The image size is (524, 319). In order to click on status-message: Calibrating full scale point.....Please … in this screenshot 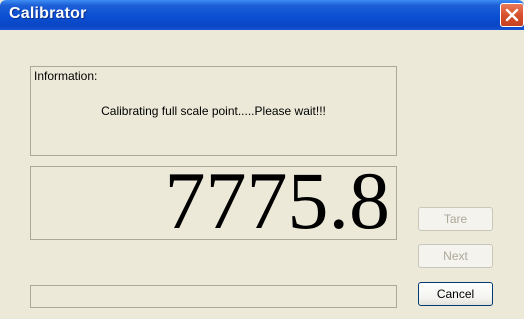, I will do `click(213, 111)`.